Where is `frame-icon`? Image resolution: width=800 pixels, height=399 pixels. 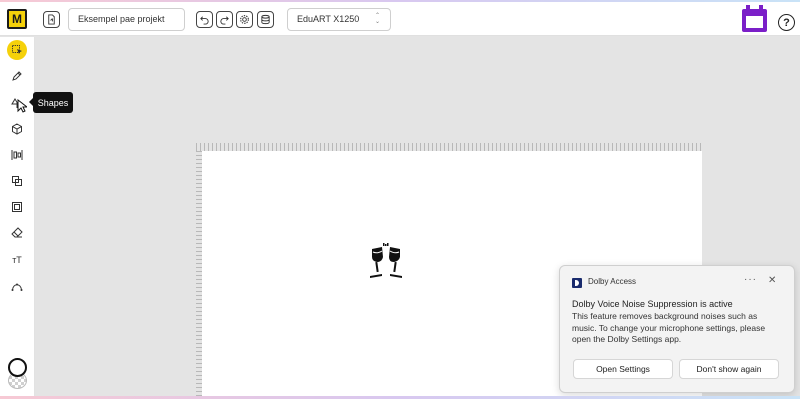 frame-icon is located at coordinates (17, 207).